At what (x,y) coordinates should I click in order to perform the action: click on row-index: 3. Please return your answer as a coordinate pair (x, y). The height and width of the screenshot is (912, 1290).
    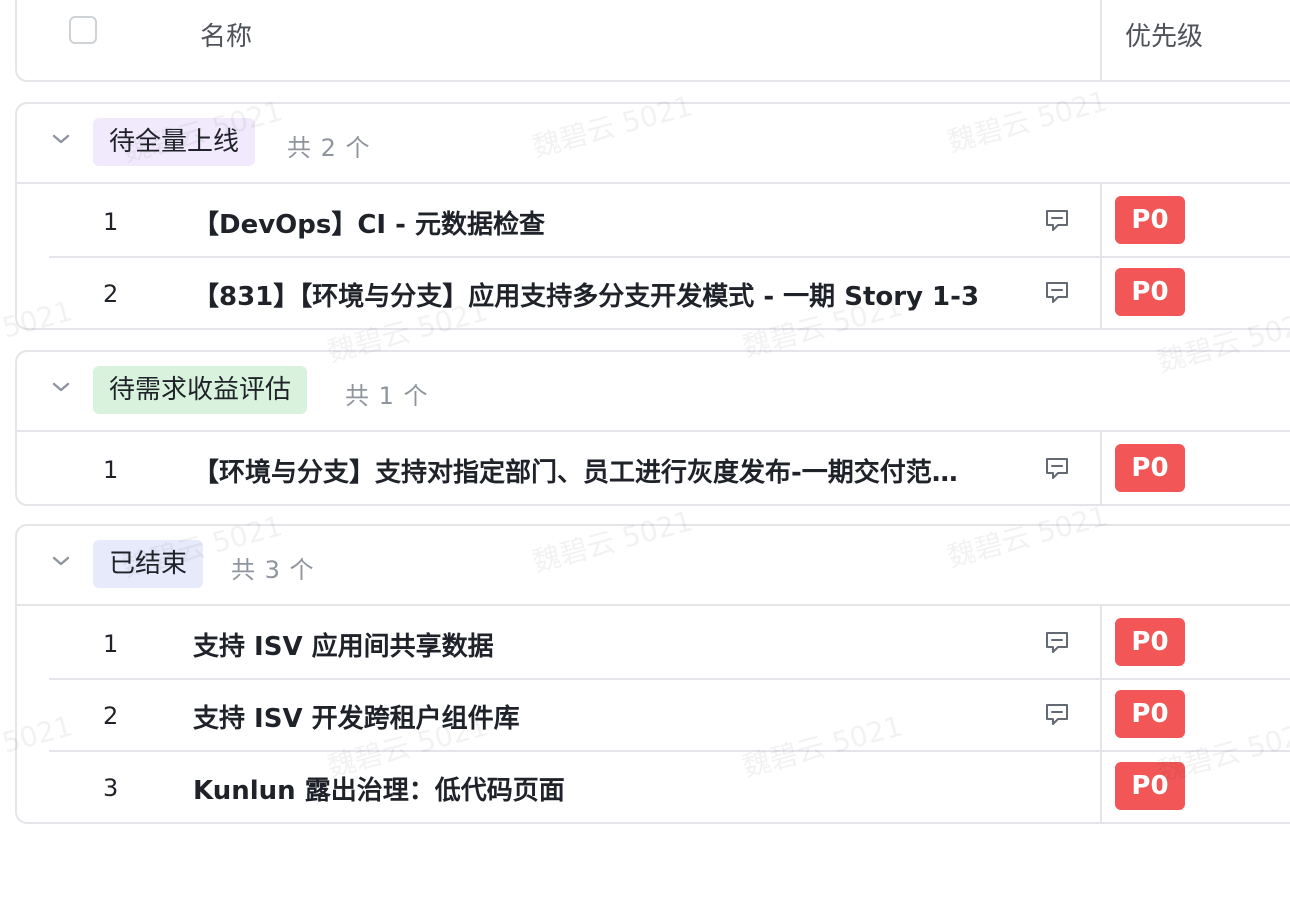
    Looking at the image, I should click on (111, 788).